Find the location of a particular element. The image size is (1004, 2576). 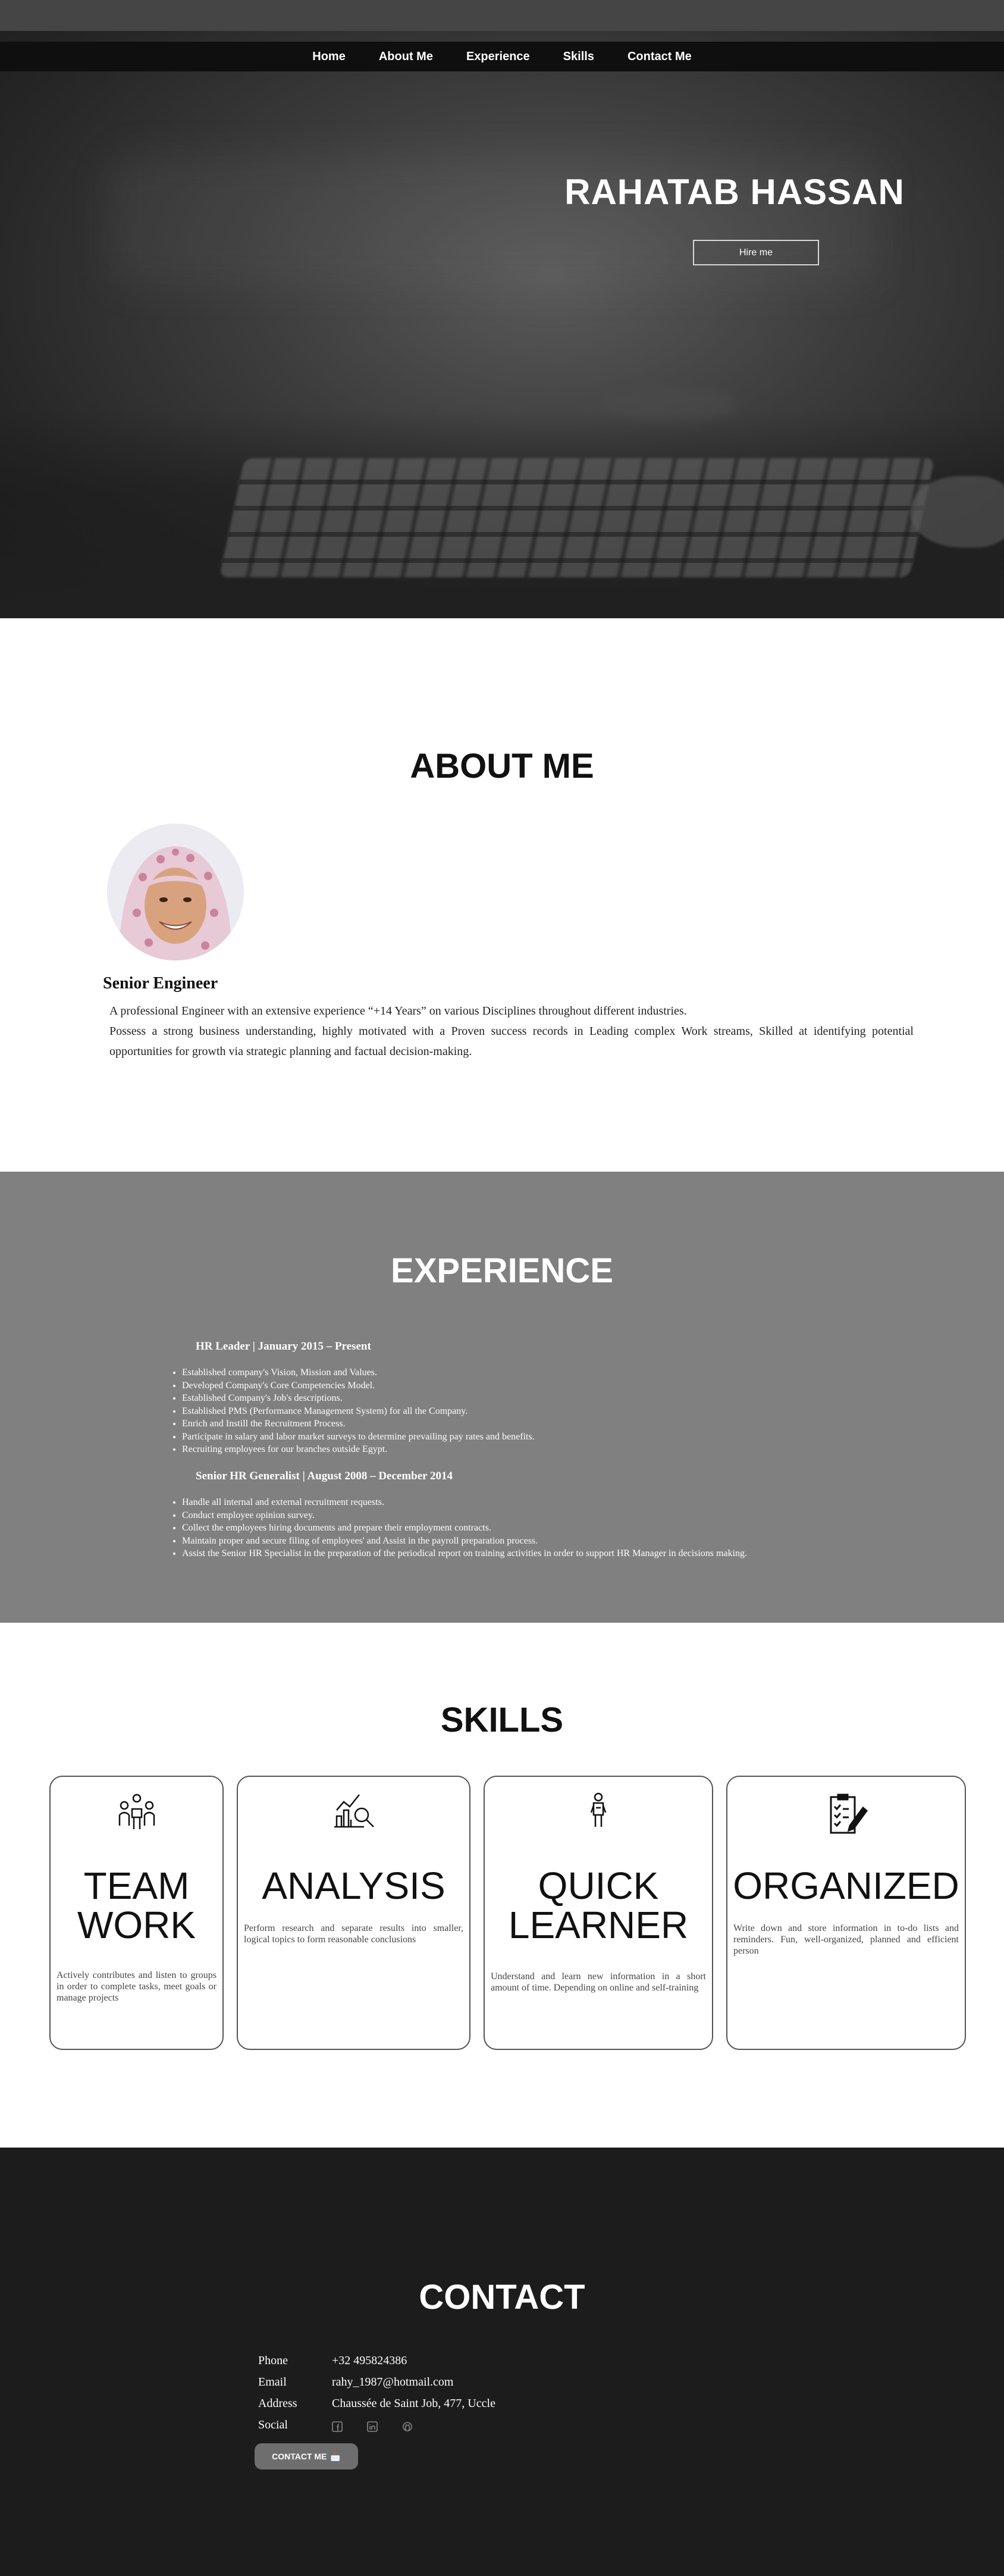

contact-phone-value: +32 495824386 is located at coordinates (369, 2361).